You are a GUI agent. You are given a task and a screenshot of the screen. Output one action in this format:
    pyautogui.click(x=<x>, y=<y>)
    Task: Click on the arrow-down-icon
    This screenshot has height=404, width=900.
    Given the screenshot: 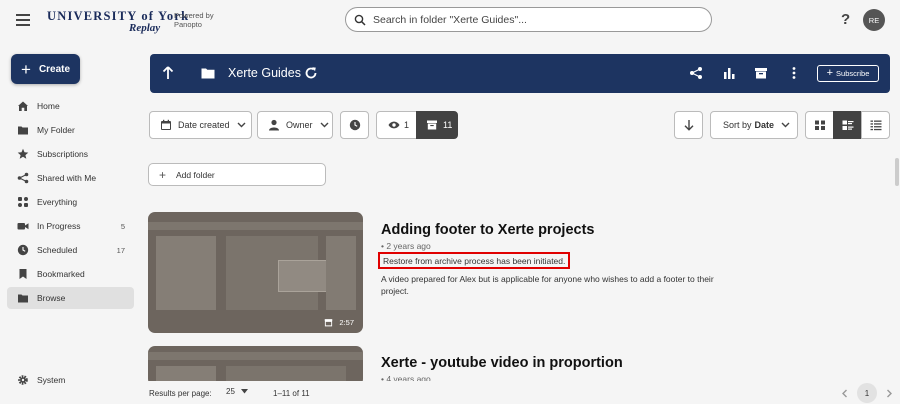 What is the action you would take?
    pyautogui.click(x=688, y=125)
    